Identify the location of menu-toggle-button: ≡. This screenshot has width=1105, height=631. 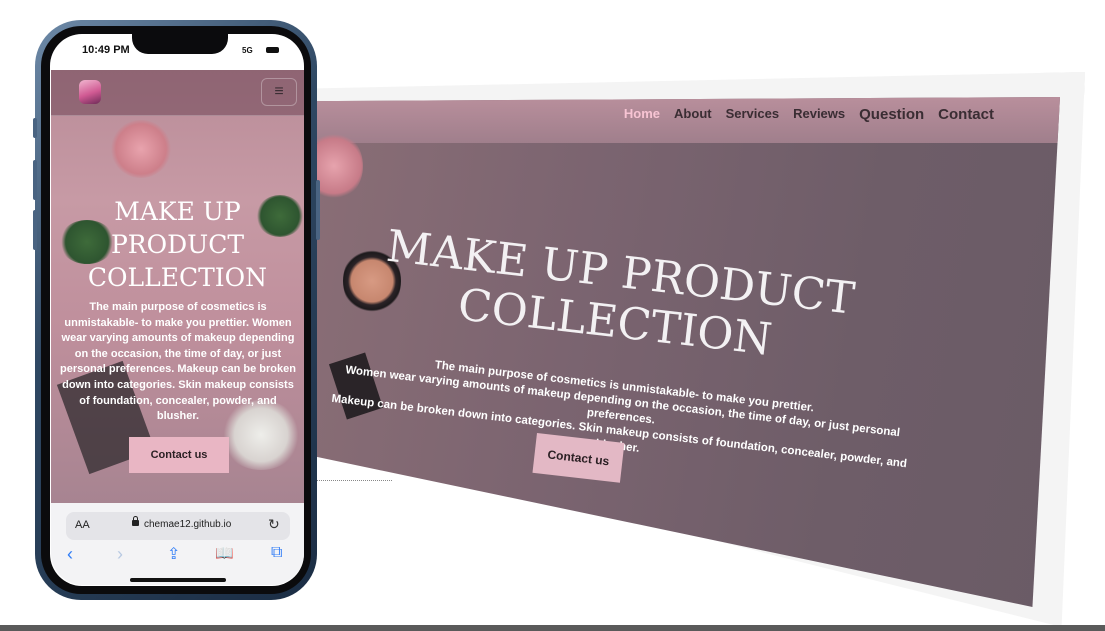
(279, 92).